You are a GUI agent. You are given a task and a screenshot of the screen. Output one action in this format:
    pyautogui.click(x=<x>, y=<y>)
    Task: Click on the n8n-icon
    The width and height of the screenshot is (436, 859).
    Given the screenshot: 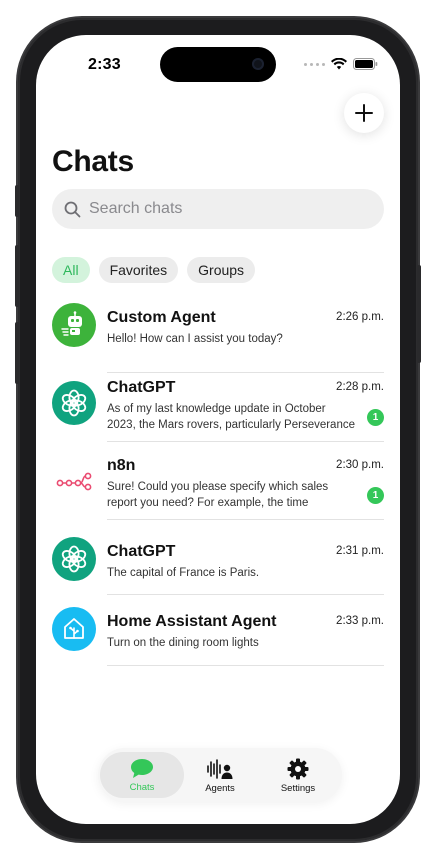 What is the action you would take?
    pyautogui.click(x=74, y=481)
    